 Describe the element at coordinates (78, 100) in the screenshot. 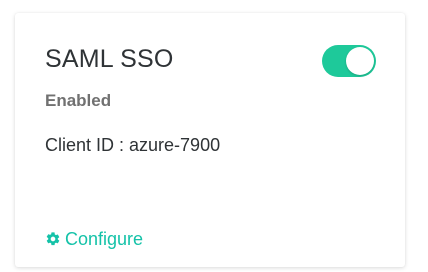

I see `status-label: Enabled` at that location.